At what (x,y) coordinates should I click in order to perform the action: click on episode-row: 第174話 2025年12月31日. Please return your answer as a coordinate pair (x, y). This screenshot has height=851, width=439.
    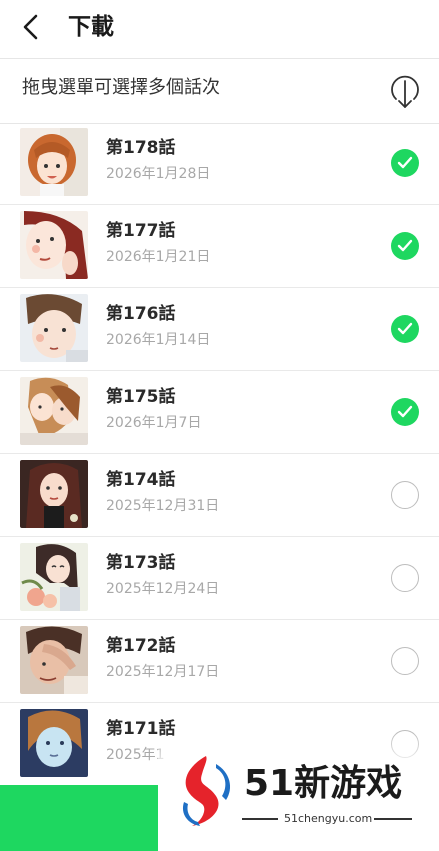
    Looking at the image, I should click on (219, 495).